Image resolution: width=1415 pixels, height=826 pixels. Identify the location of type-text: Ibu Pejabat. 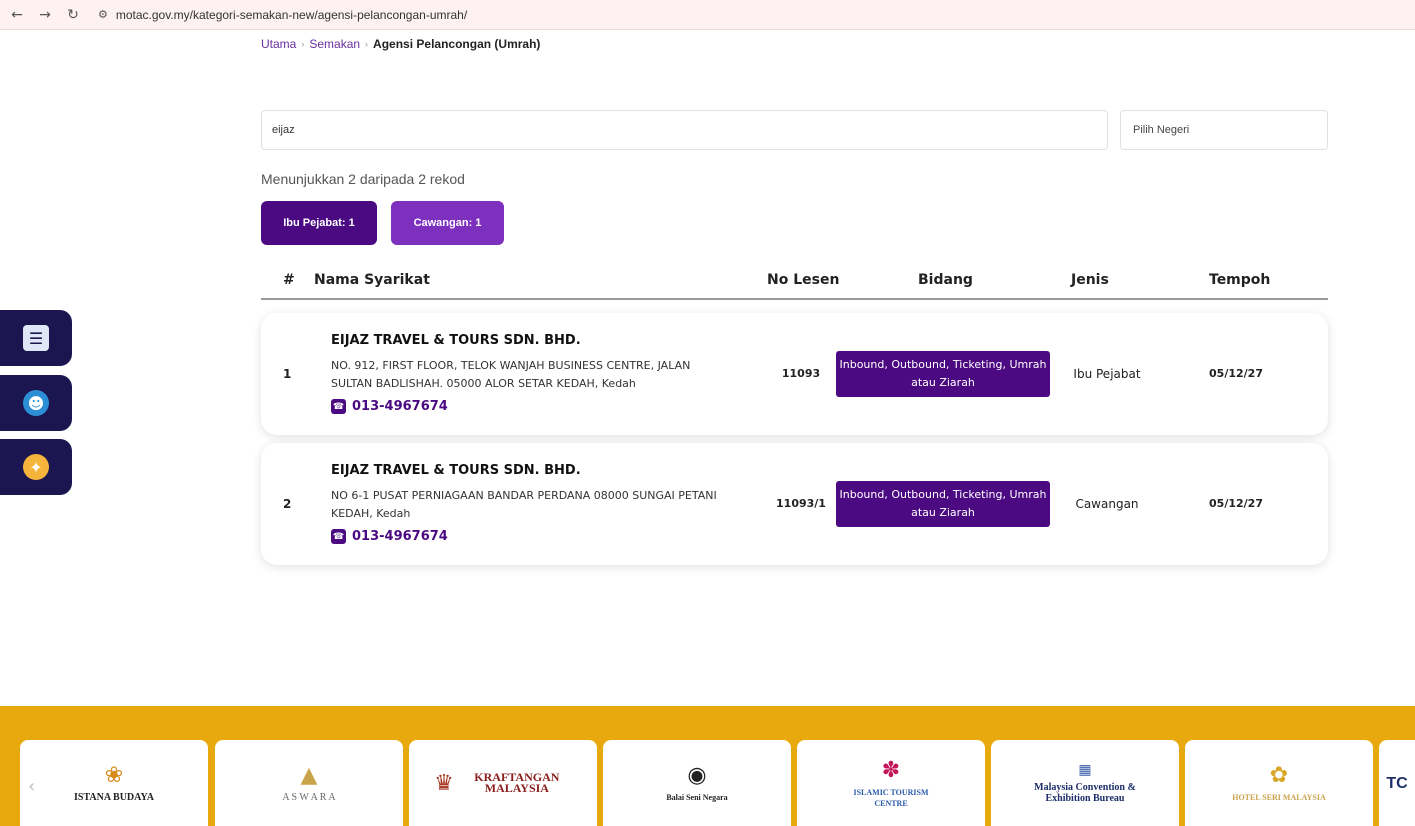
(1107, 374).